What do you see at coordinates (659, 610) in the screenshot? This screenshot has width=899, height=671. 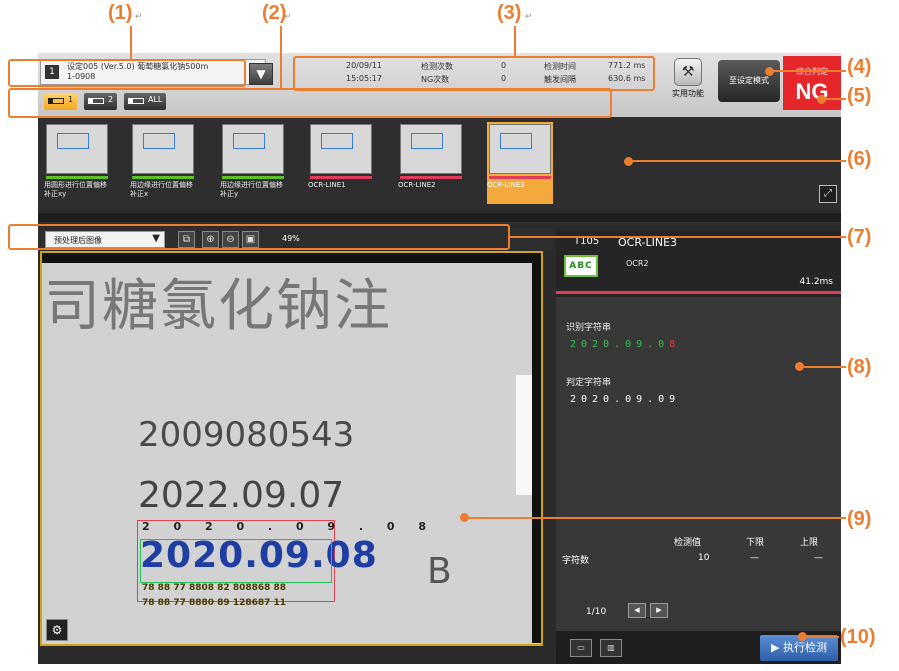 I see `next-page-button: ▶` at bounding box center [659, 610].